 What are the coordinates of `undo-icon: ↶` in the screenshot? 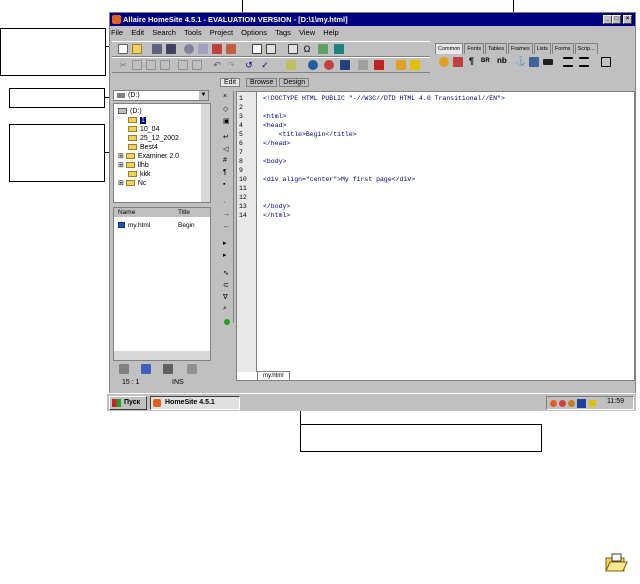 It's located at (217, 65).